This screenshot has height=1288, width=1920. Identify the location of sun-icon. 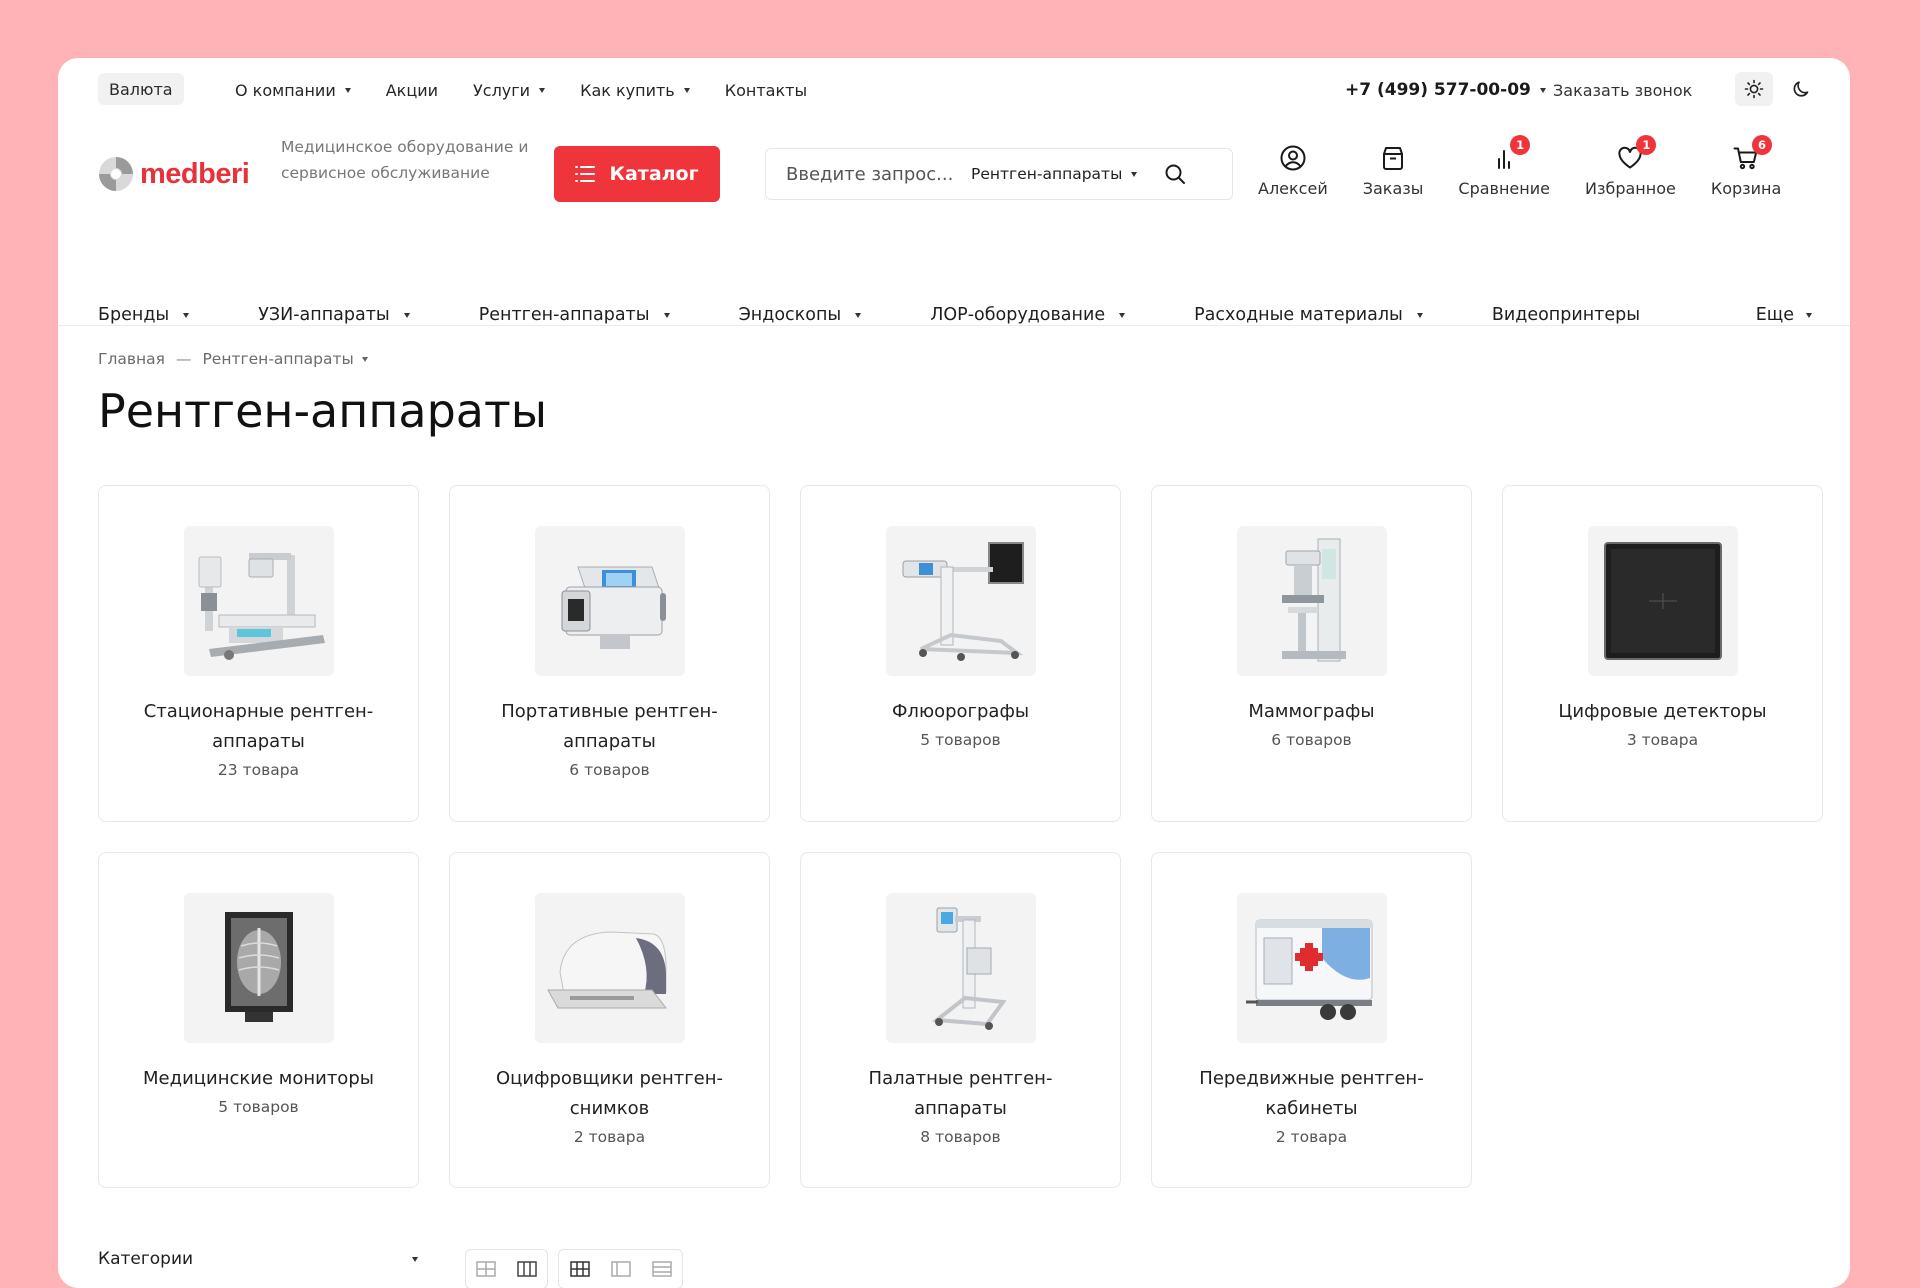
(1754, 89).